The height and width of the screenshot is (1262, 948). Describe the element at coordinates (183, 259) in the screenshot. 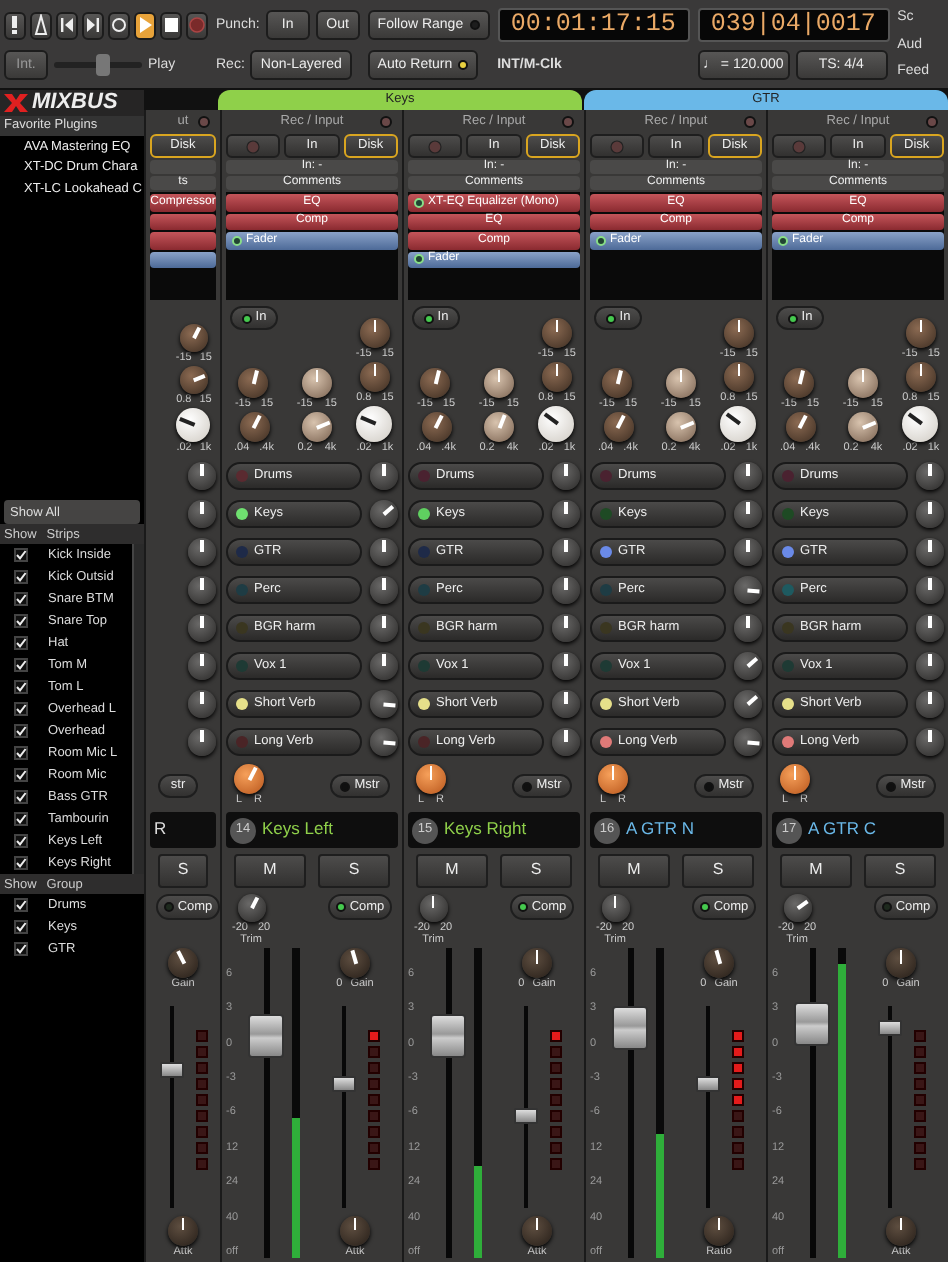

I see `fader-slot` at that location.